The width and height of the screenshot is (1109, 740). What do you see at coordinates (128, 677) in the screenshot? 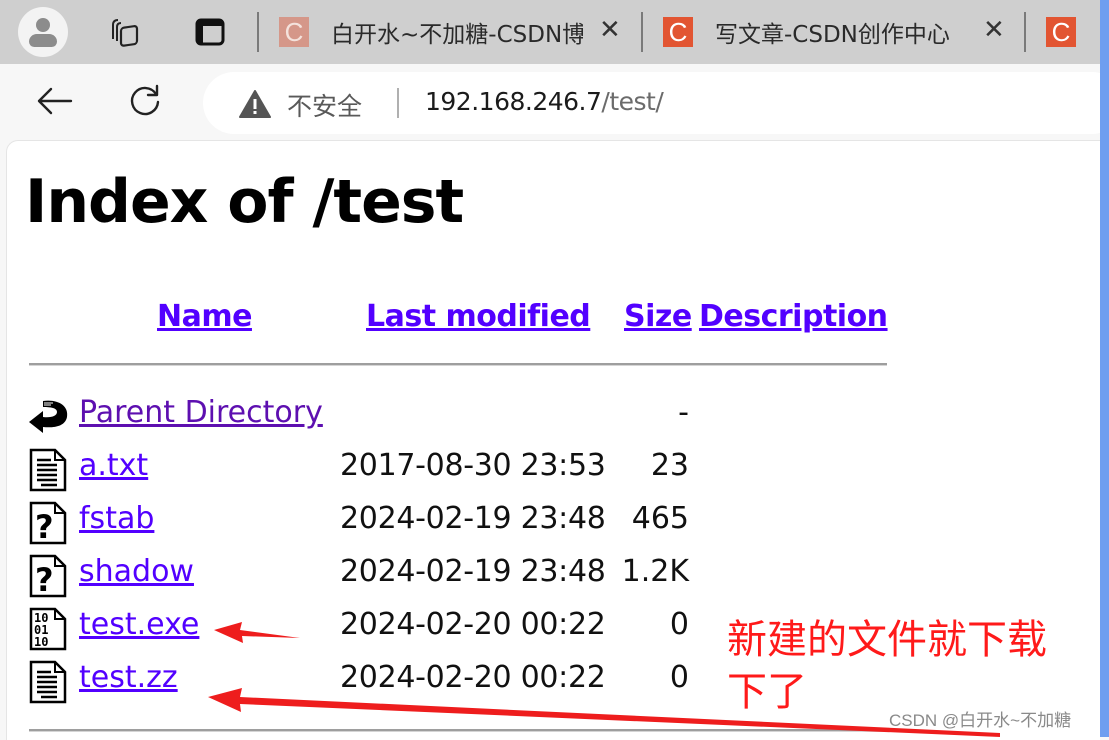
I see `file-link-test-zz: test.zz` at bounding box center [128, 677].